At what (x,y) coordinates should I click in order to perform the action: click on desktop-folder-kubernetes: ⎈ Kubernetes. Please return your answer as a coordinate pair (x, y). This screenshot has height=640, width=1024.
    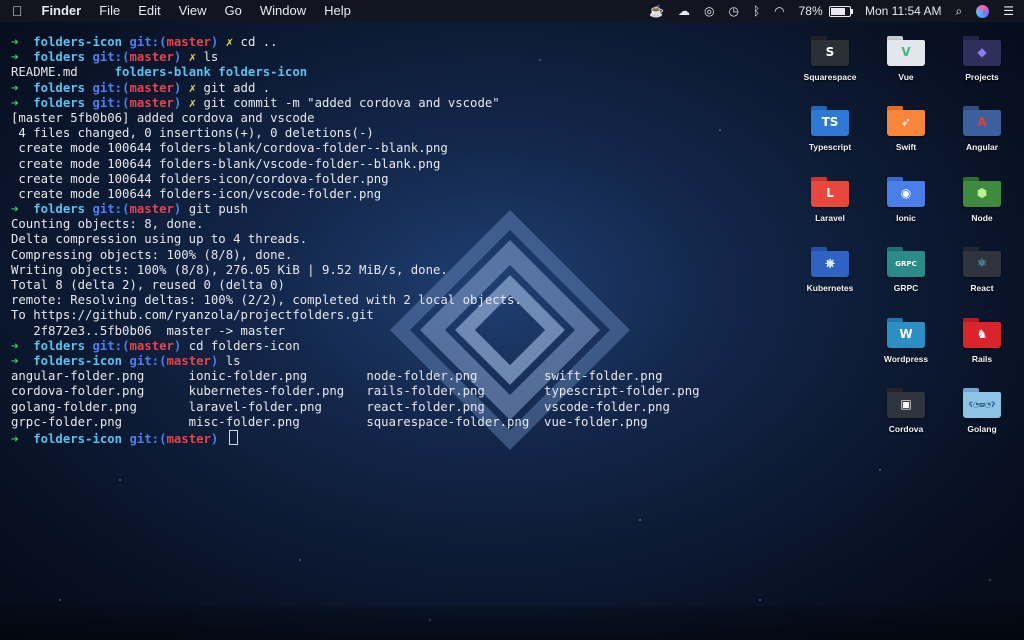
    Looking at the image, I should click on (830, 270).